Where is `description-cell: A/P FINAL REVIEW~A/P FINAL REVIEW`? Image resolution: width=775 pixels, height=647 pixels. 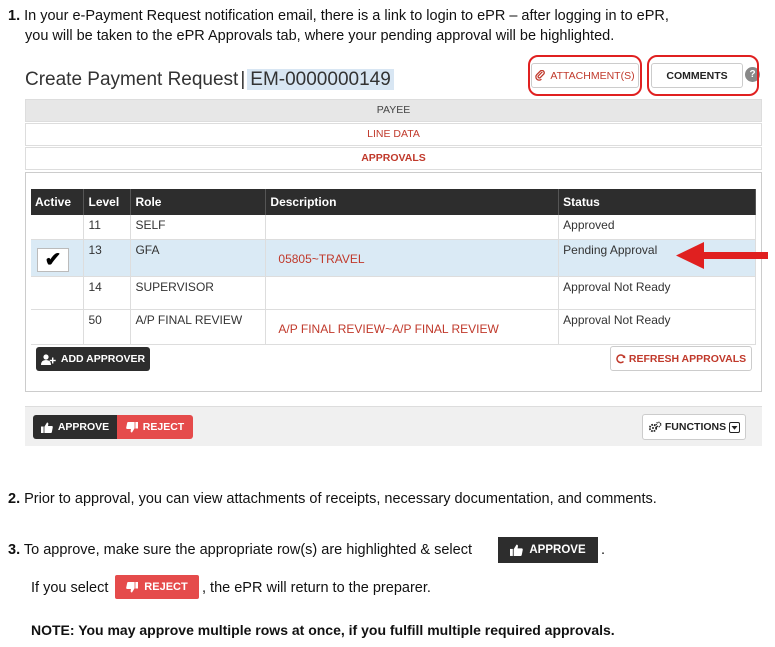 description-cell: A/P FINAL REVIEW~A/P FINAL REVIEW is located at coordinates (412, 327).